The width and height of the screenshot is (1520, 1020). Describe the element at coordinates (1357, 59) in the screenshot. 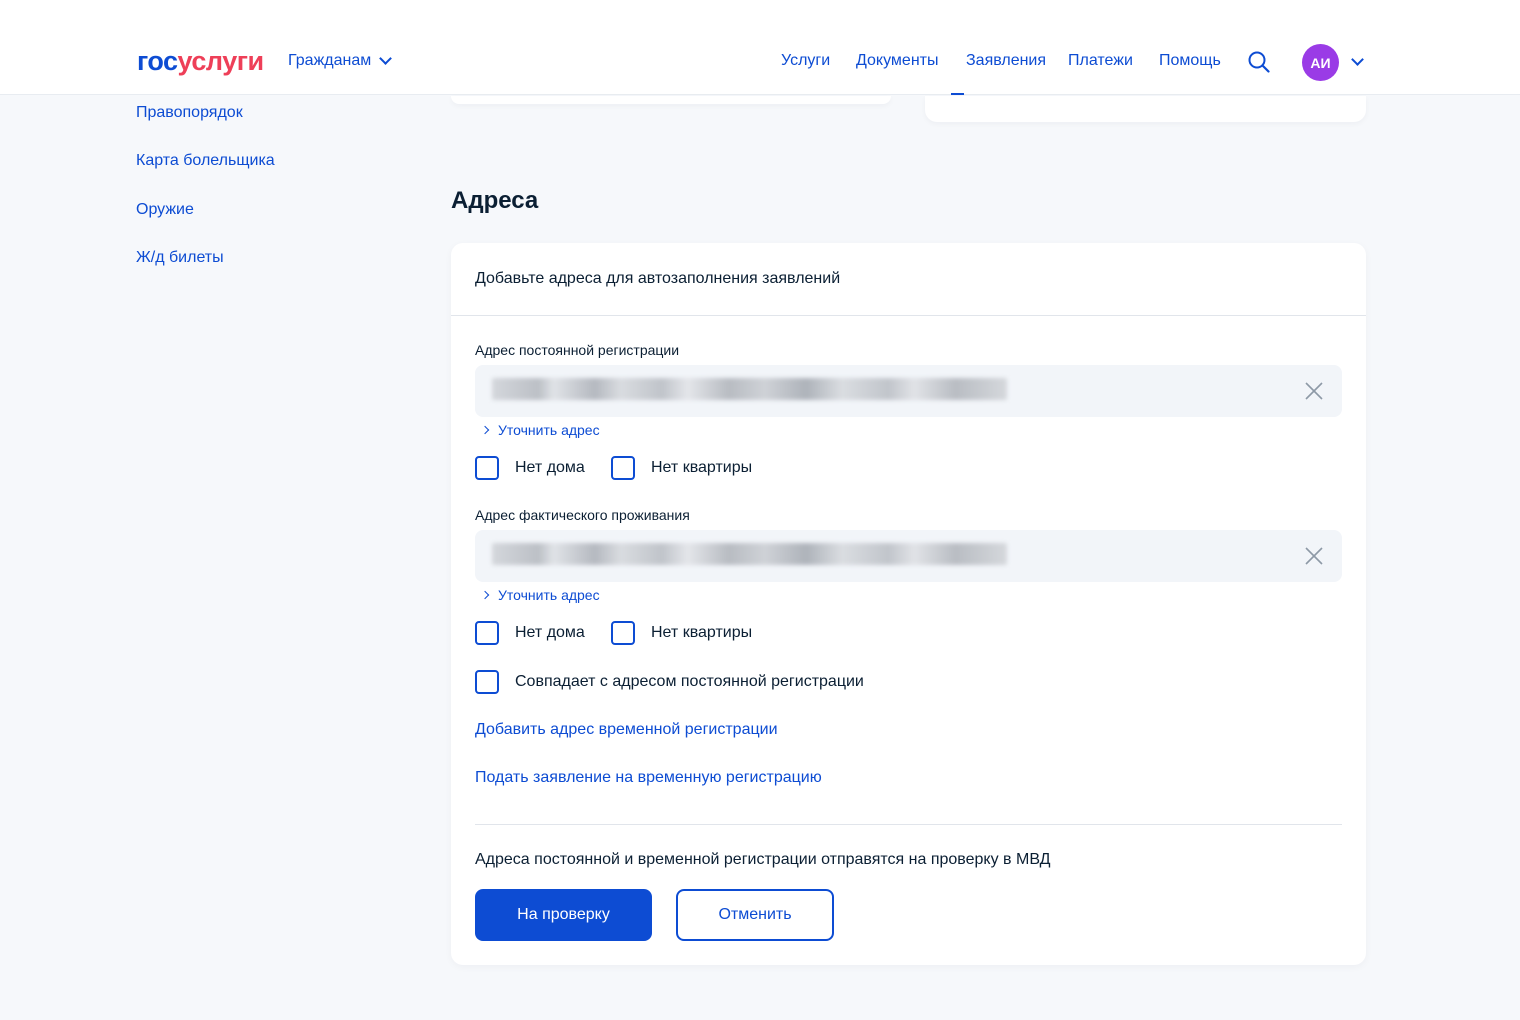

I see `profile-chevron-down-icon` at that location.